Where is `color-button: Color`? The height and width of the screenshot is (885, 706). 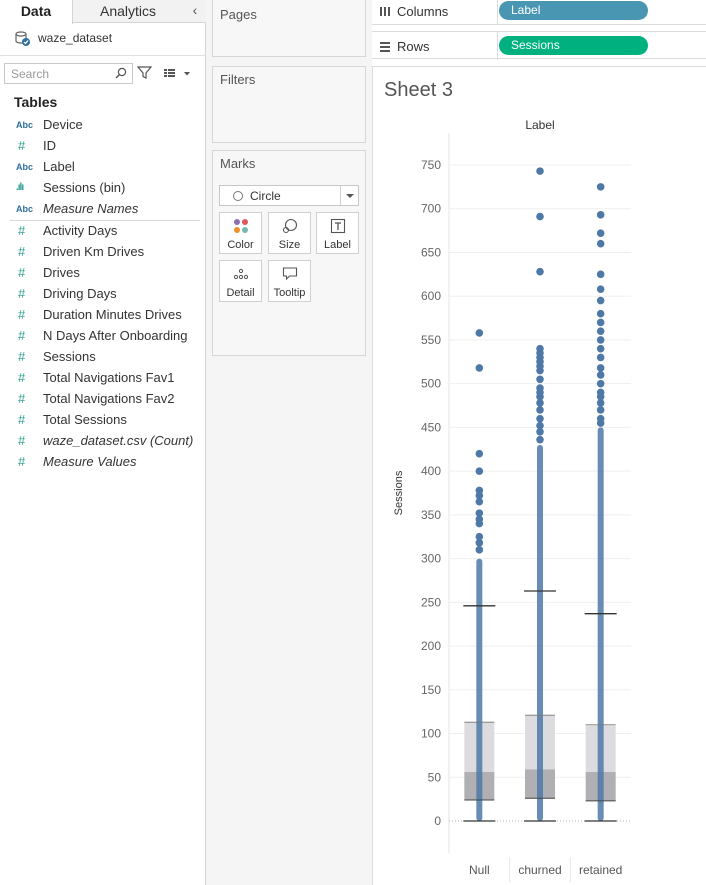 color-button: Color is located at coordinates (240, 233).